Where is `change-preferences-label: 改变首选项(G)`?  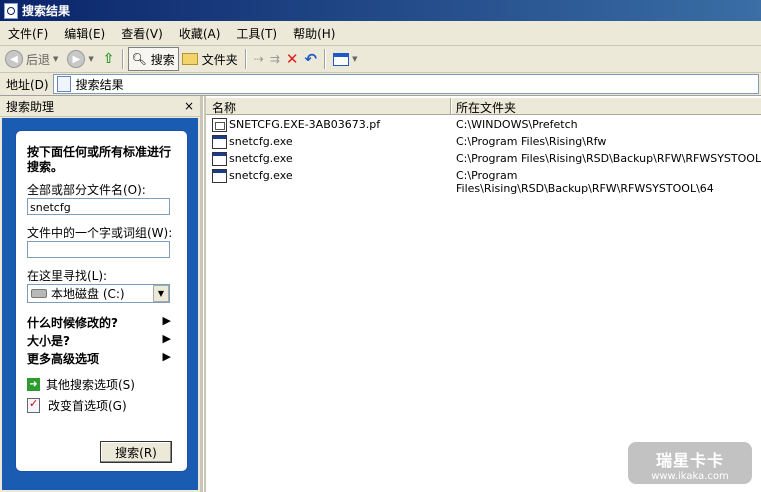 change-preferences-label: 改变首选项(G) is located at coordinates (87, 406).